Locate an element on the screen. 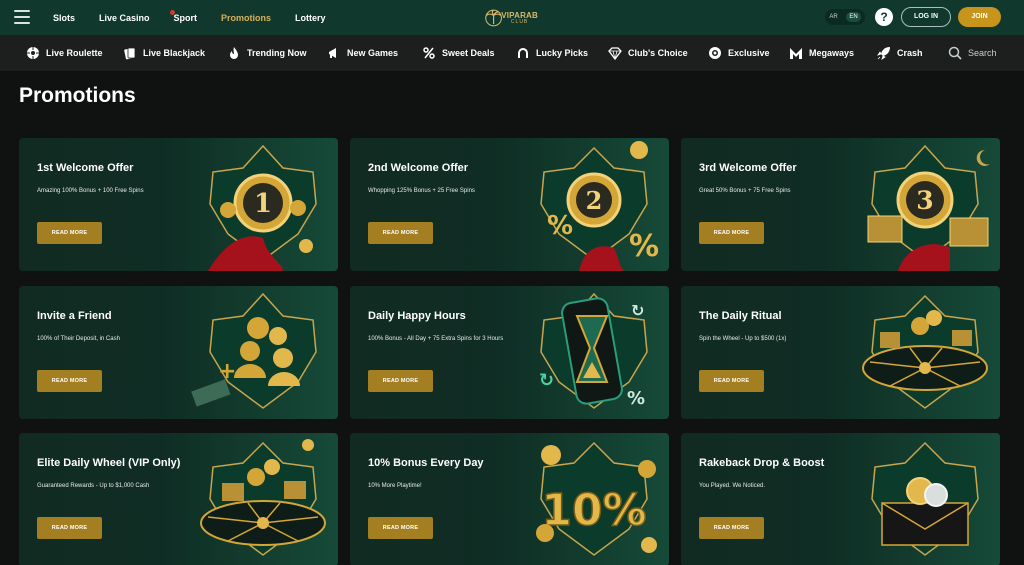 The height and width of the screenshot is (565, 1024). category-new-games: New Games is located at coordinates (362, 53).